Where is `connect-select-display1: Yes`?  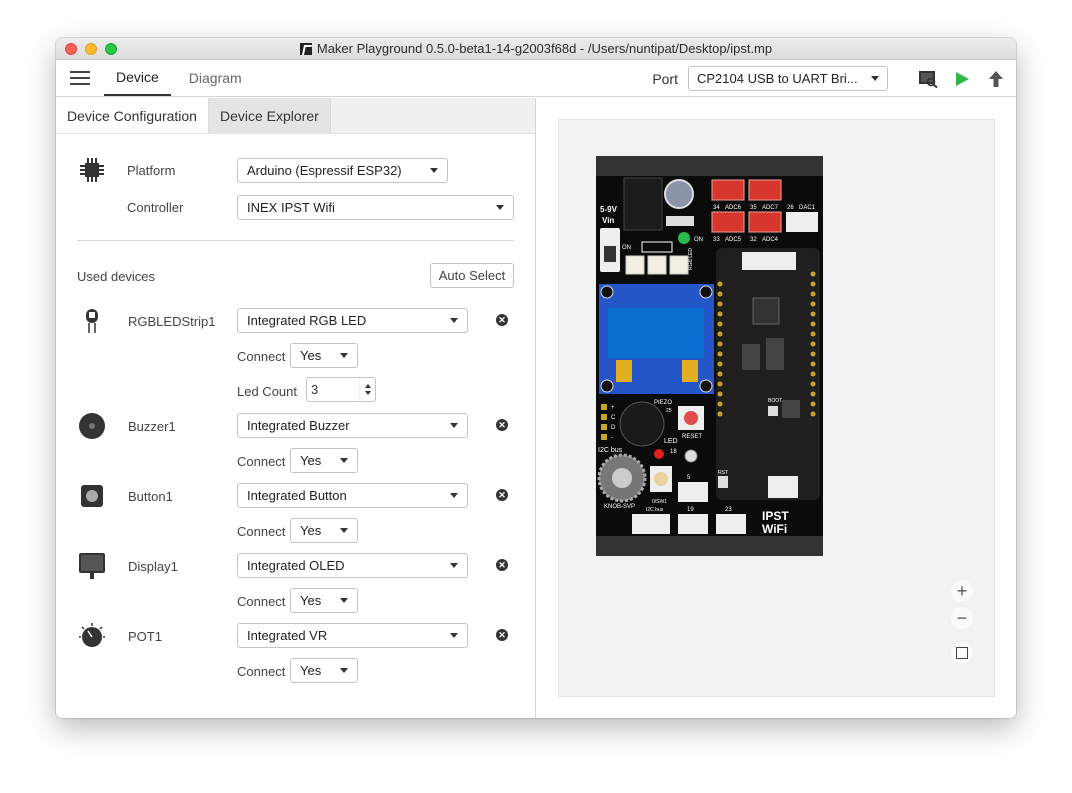 connect-select-display1: Yes is located at coordinates (324, 600).